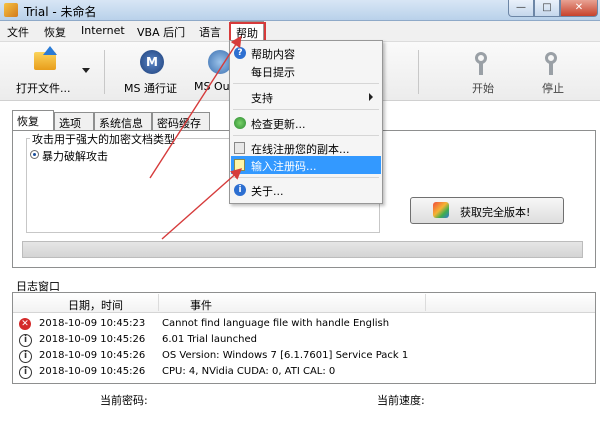  Describe the element at coordinates (240, 53) in the screenshot. I see `help-icon: ?` at that location.